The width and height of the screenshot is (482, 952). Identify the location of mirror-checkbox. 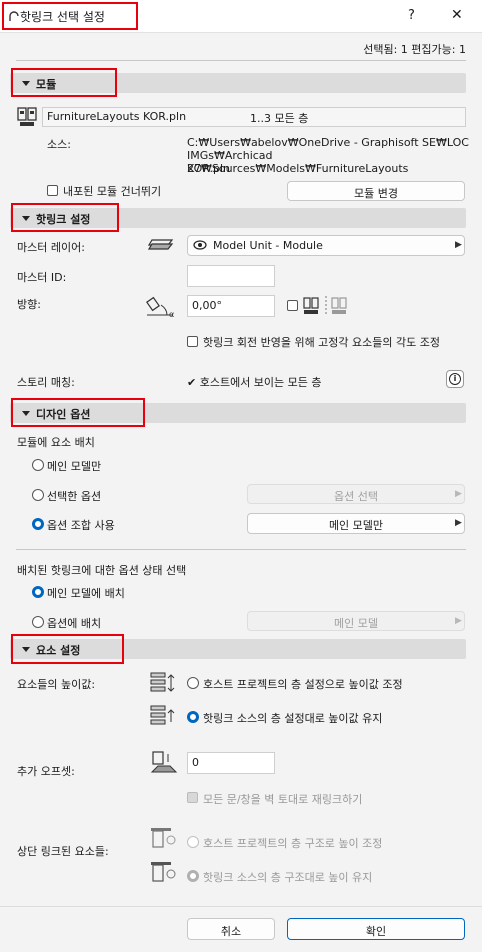
(292, 305).